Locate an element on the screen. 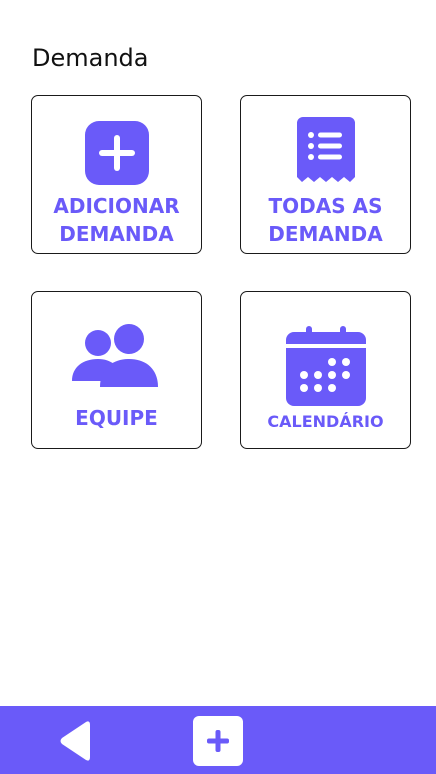 The width and height of the screenshot is (436, 774). add-demand-label: ADICIONAR DEMANDA is located at coordinates (116, 220).